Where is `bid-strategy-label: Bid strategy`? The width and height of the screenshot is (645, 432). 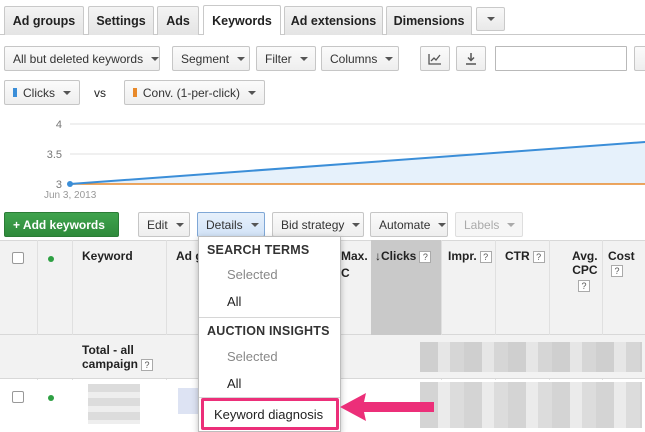 bid-strategy-label: Bid strategy is located at coordinates (313, 224).